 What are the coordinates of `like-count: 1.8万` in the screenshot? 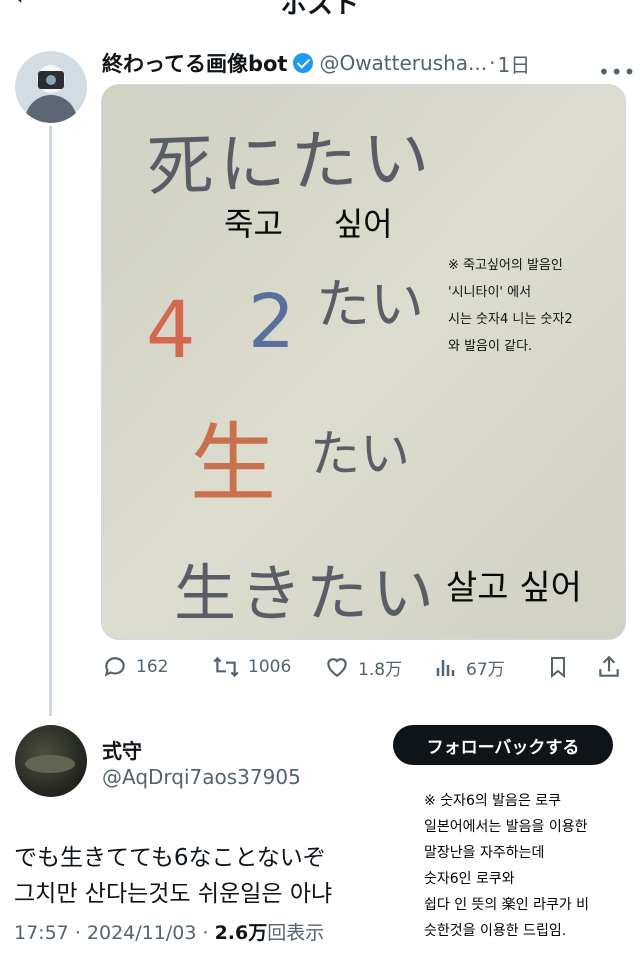 It's located at (380, 669).